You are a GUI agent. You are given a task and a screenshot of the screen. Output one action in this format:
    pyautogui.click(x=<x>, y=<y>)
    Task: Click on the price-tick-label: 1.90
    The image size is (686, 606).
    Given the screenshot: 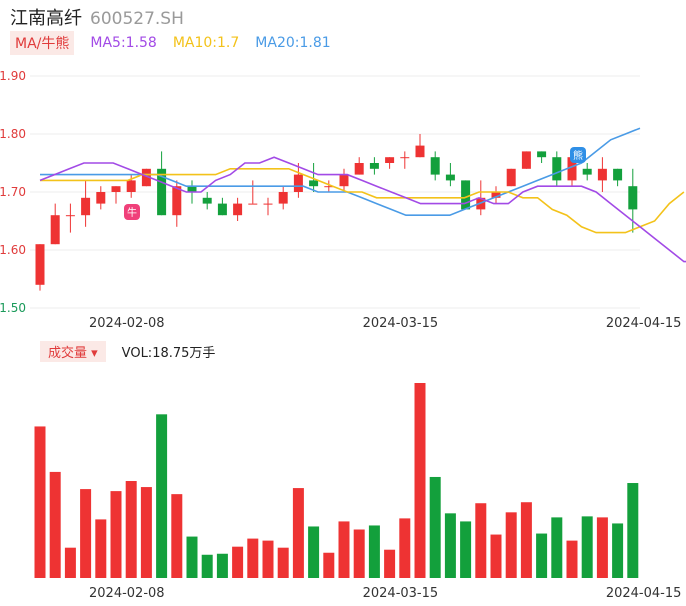 What is the action you would take?
    pyautogui.click(x=13, y=76)
    